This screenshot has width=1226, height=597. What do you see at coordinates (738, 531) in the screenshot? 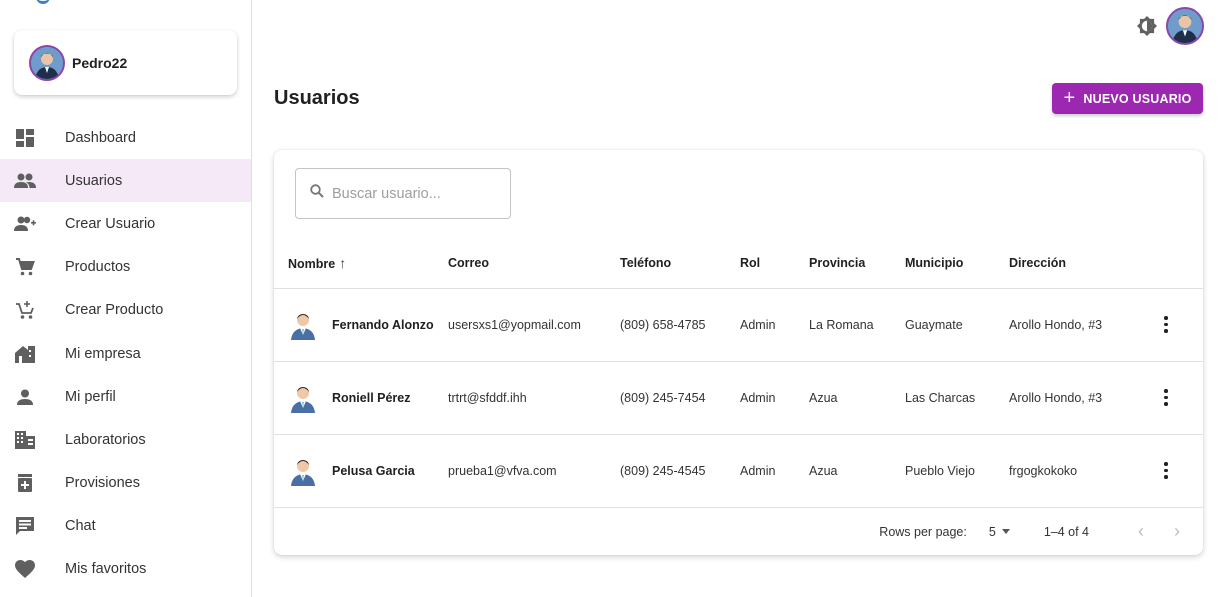
I see `table-pagination: Rows per page: 5 1–4 of 4 ‹ ›` at bounding box center [738, 531].